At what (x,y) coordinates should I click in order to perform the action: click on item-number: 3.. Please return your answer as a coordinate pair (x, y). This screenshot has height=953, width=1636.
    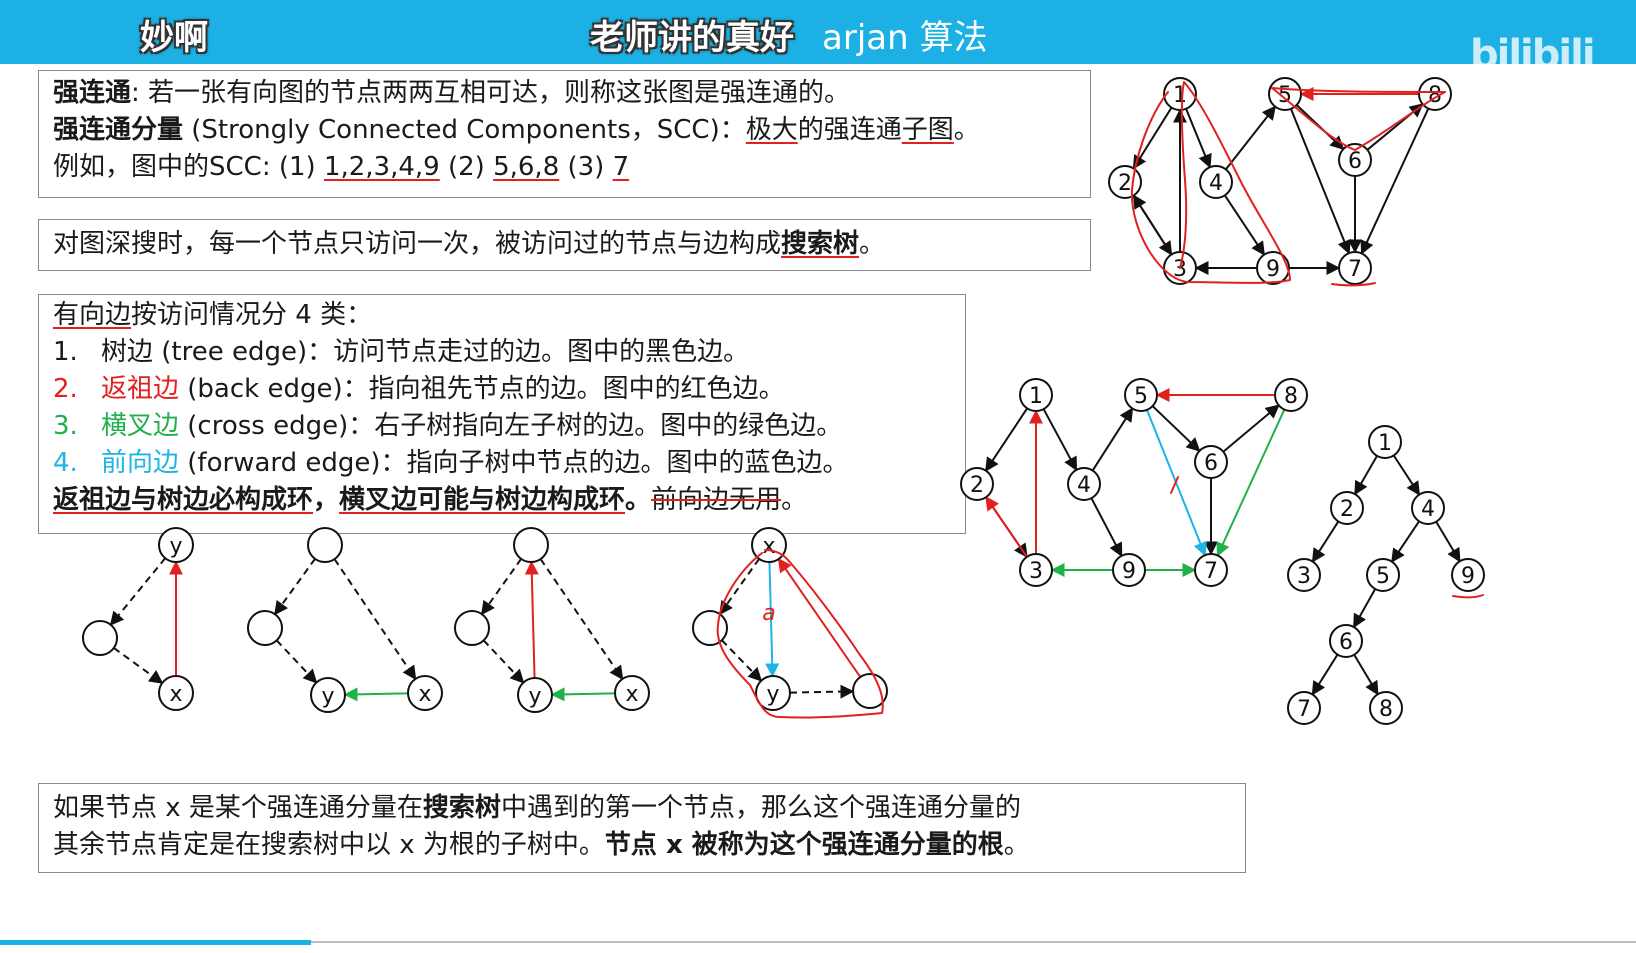
    Looking at the image, I should click on (65, 426).